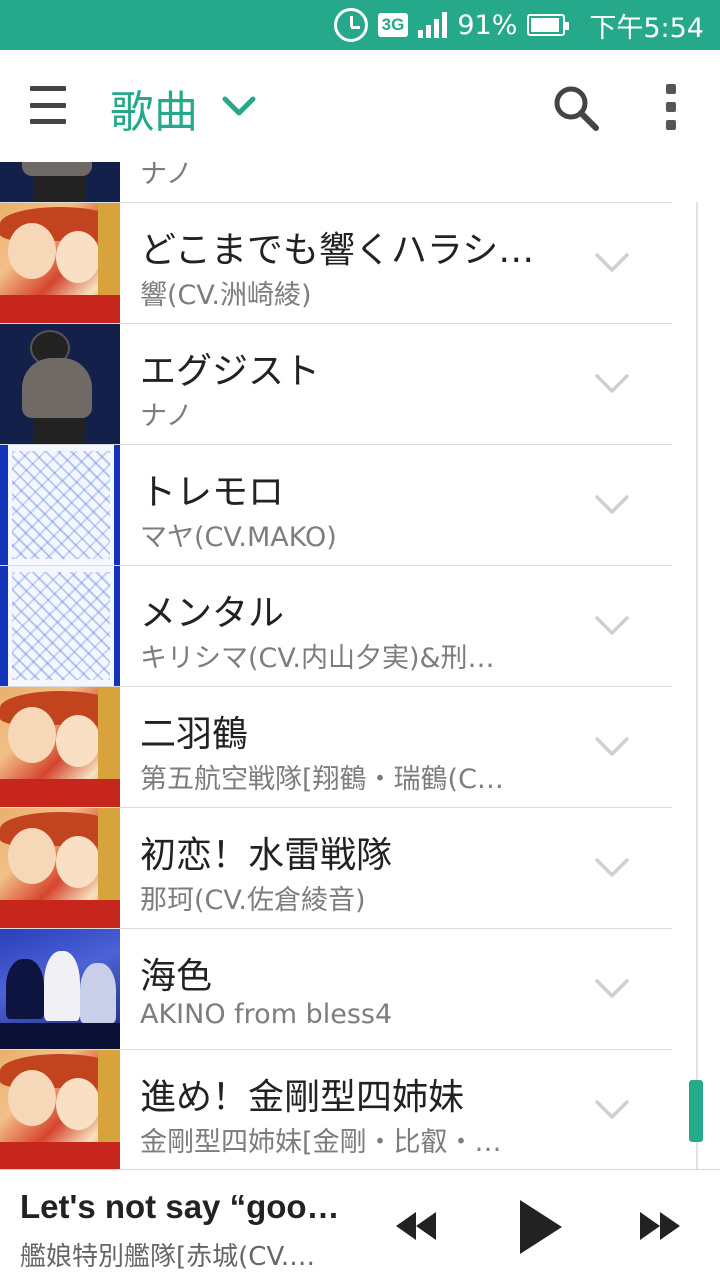 The width and height of the screenshot is (720, 1280). Describe the element at coordinates (239, 106) in the screenshot. I see `chevron-down-icon` at that location.